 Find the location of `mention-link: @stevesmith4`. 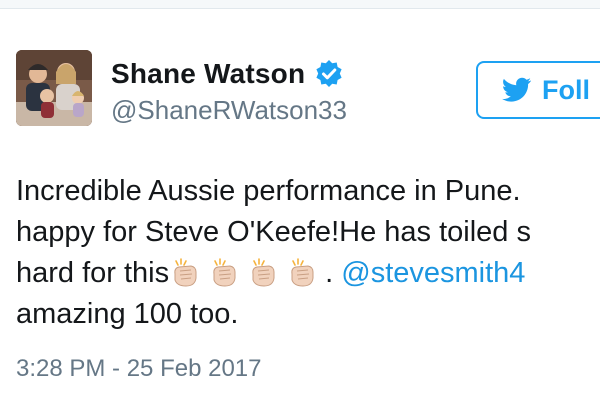

mention-link: @stevesmith4 is located at coordinates (433, 273).